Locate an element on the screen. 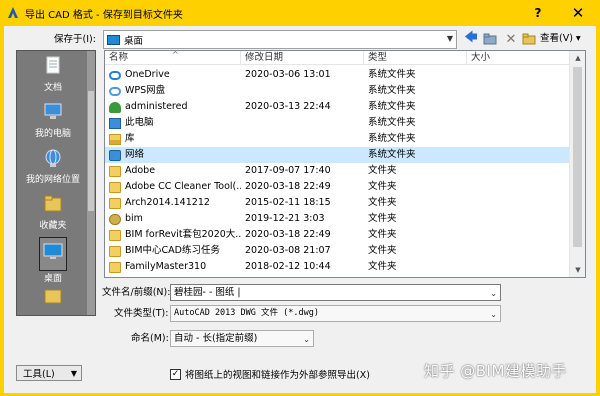  file-row: FamilyMaster310 2018-02-12 10:44 文件夹 is located at coordinates (338, 267).